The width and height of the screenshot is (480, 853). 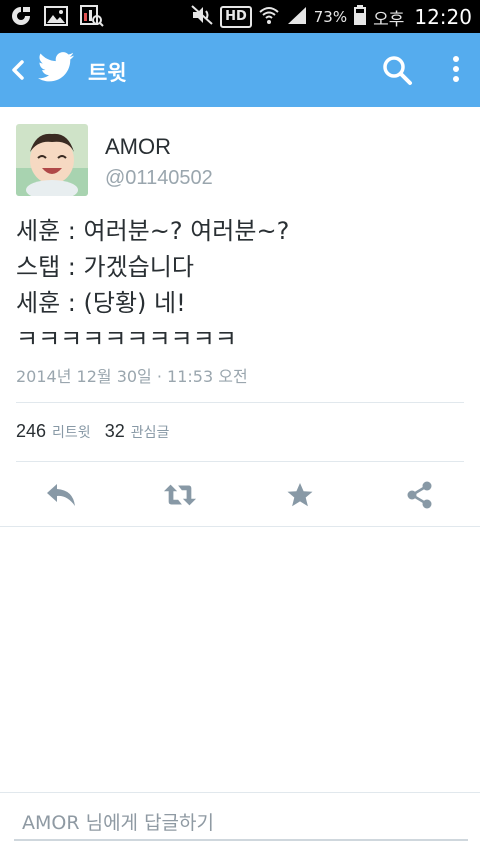 I want to click on tweet-line: ㅋㅋㅋㅋㅋㅋㅋㅋㅋㅋ, so click(x=126, y=339).